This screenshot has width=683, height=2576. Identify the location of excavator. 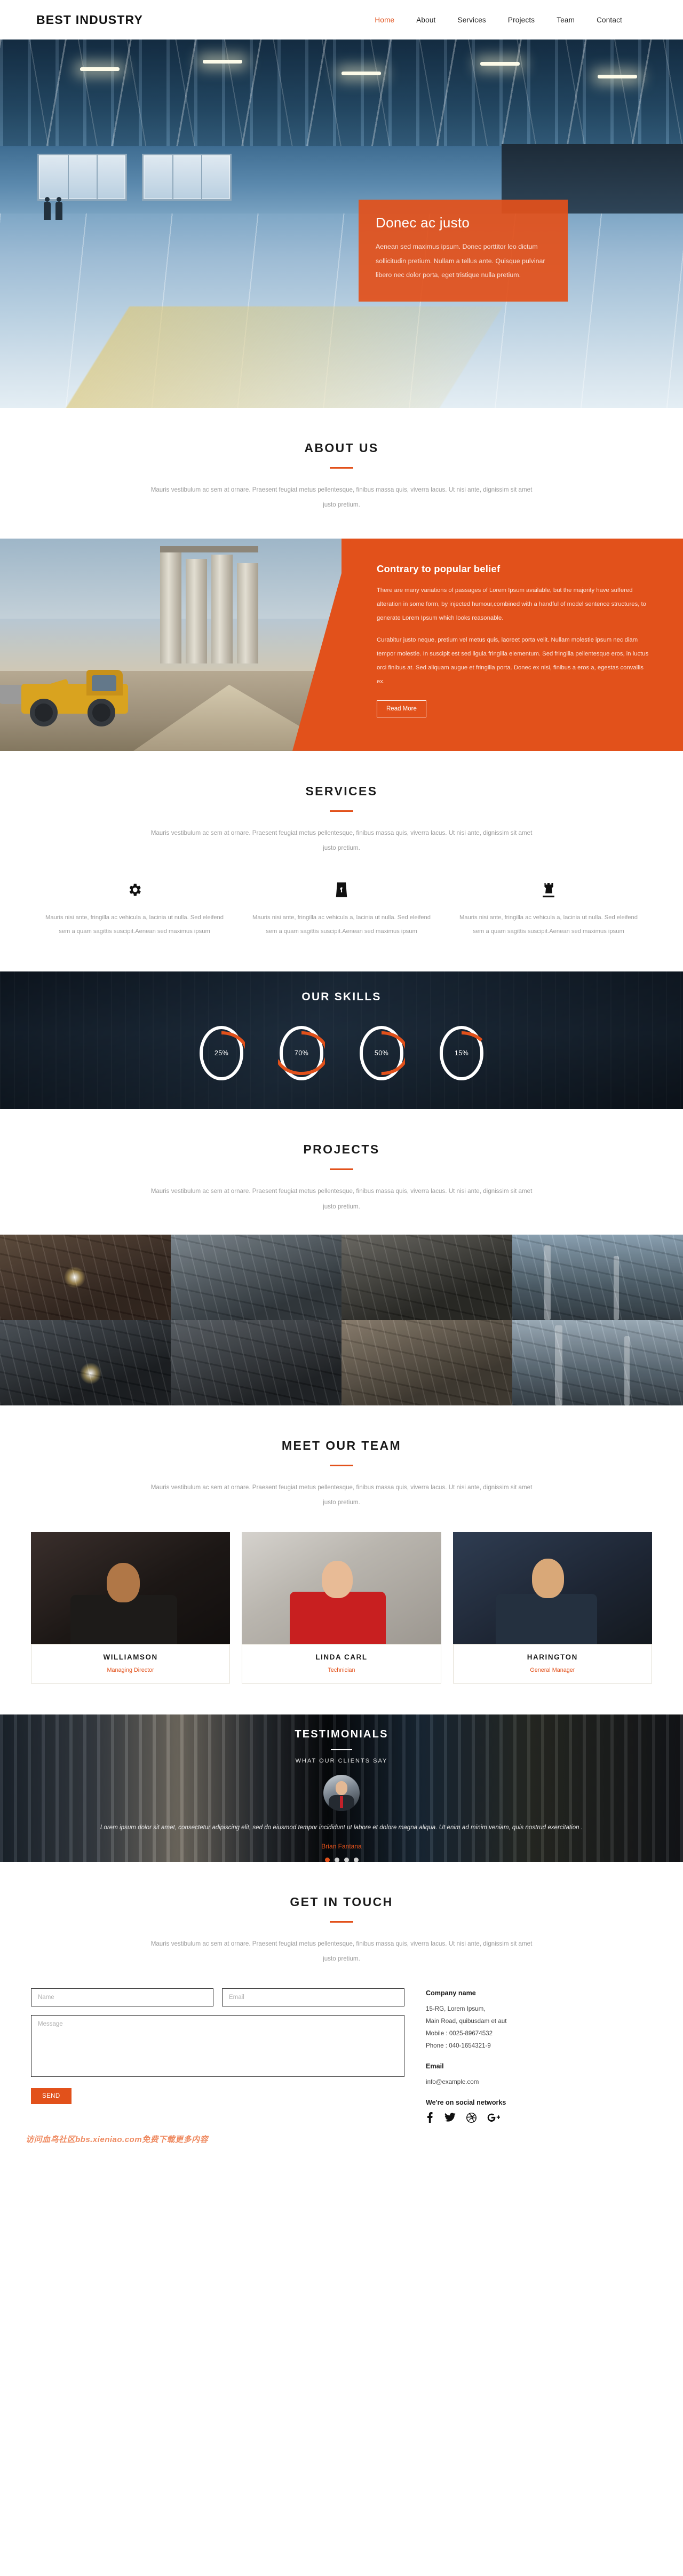
(64, 697).